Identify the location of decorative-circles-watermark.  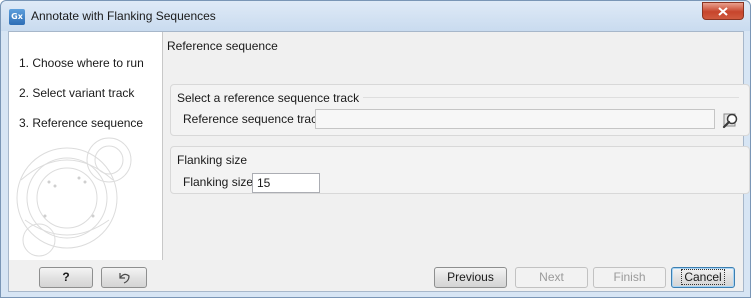
(74, 197).